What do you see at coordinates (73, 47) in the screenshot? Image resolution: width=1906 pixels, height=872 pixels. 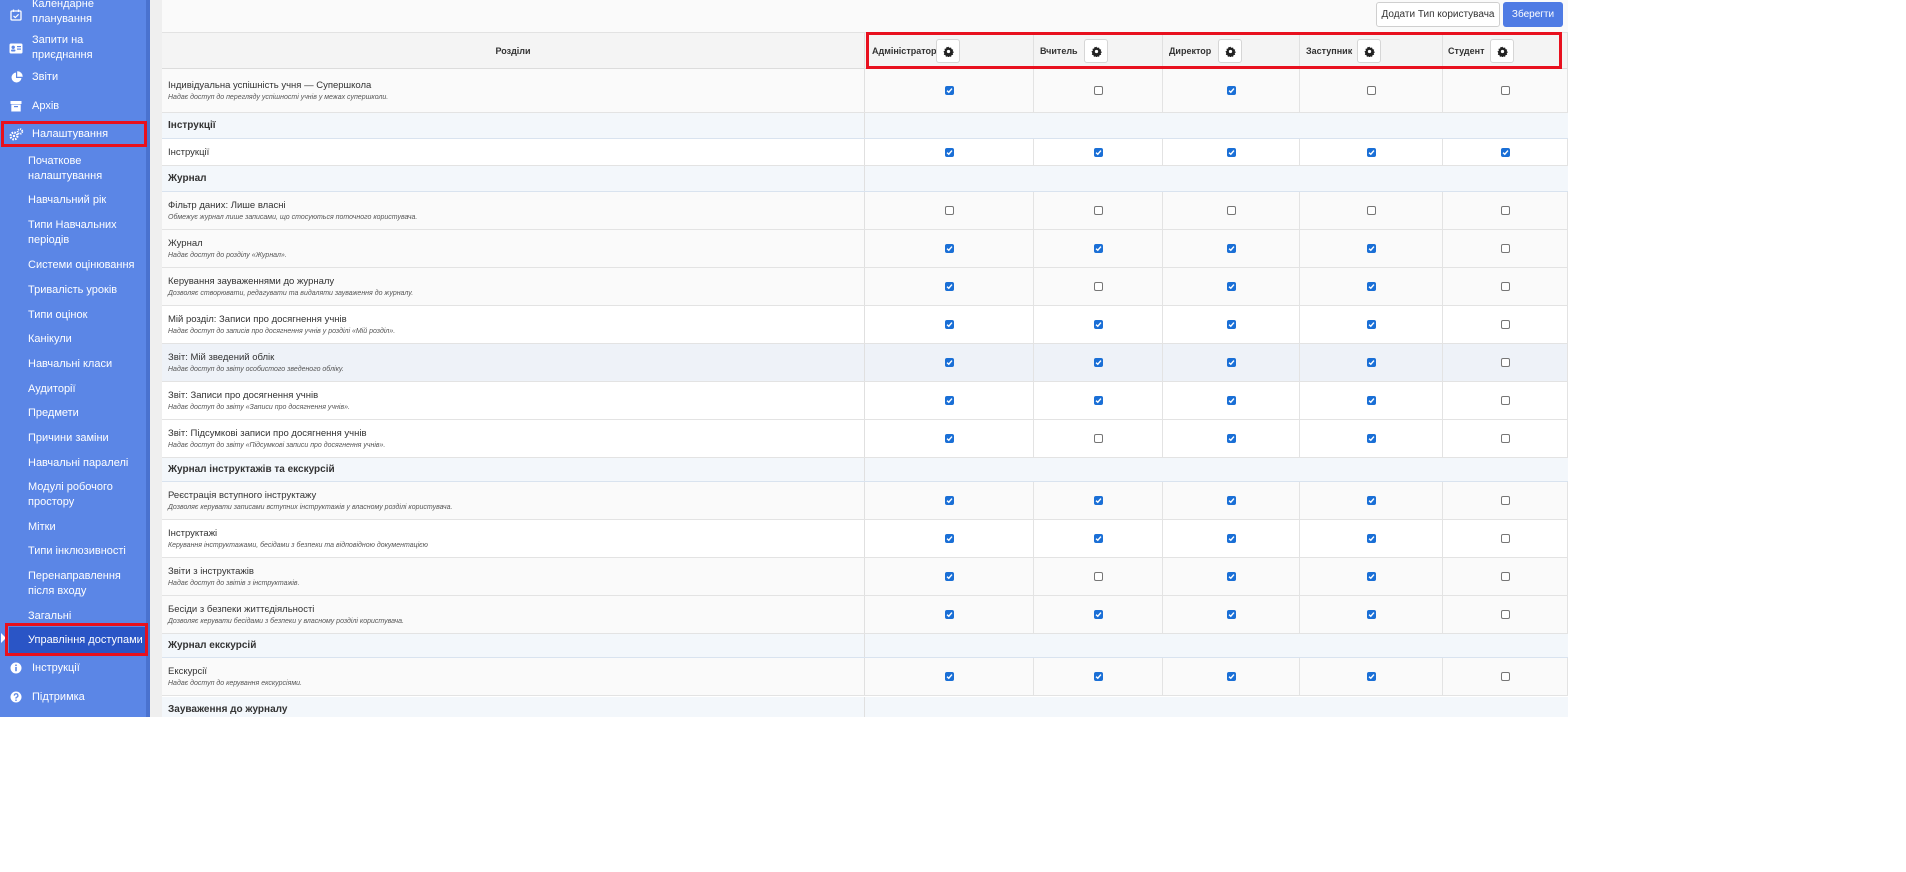 I see `sidebar-item-join-requests: Запити на приєднання` at bounding box center [73, 47].